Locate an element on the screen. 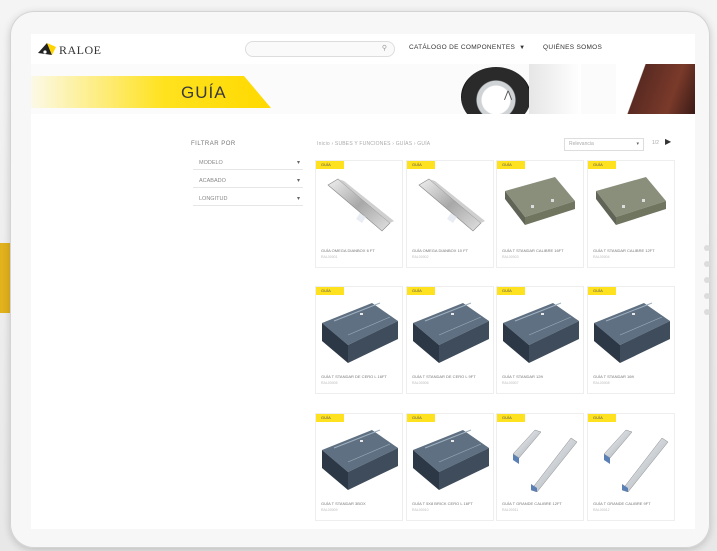  logo-mark-icon is located at coordinates (47, 49).